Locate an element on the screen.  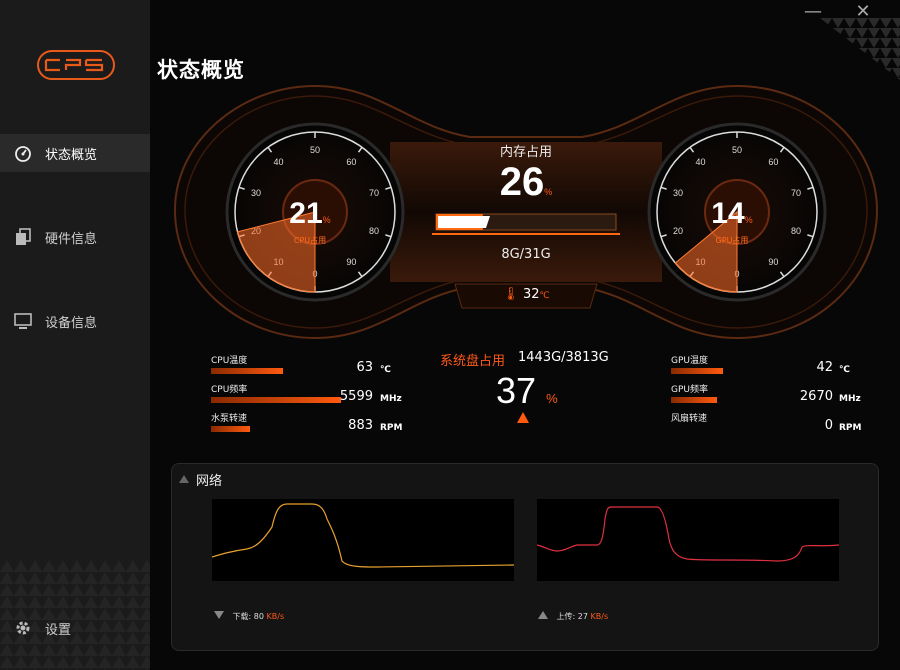
stat-value: 42 is located at coordinates (824, 367).